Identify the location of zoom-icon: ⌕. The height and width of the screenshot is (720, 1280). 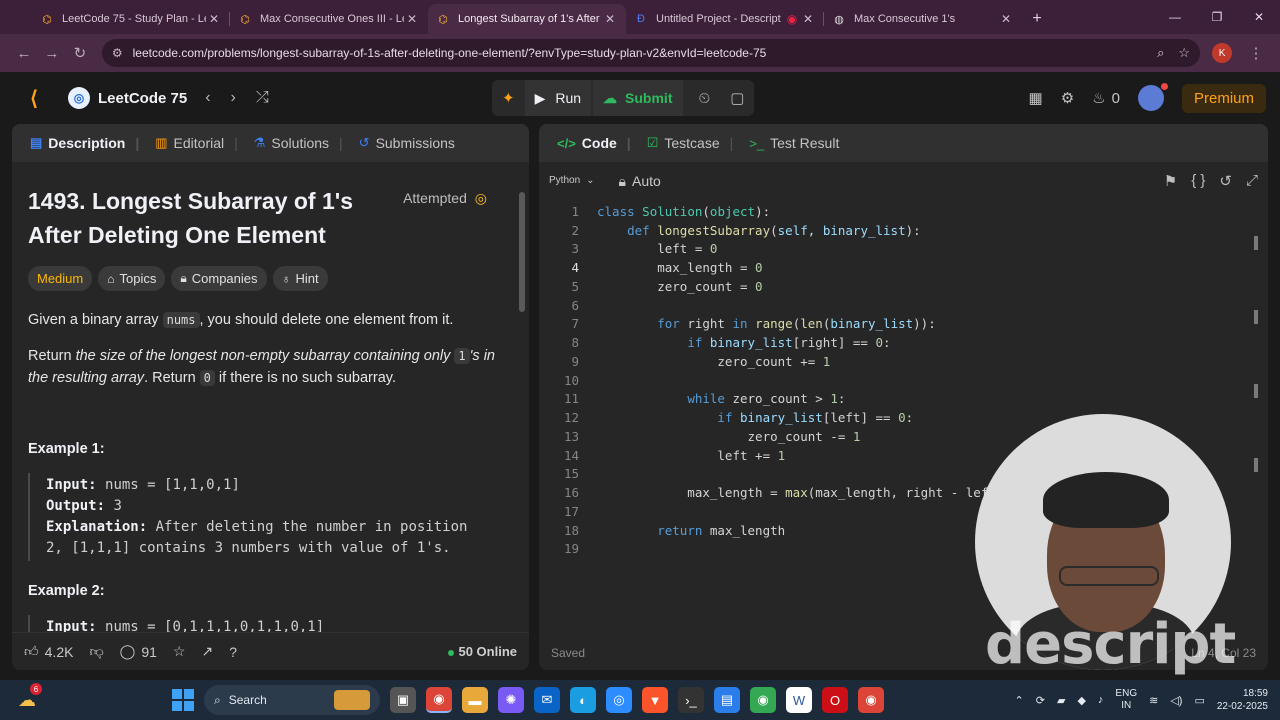
(1160, 53).